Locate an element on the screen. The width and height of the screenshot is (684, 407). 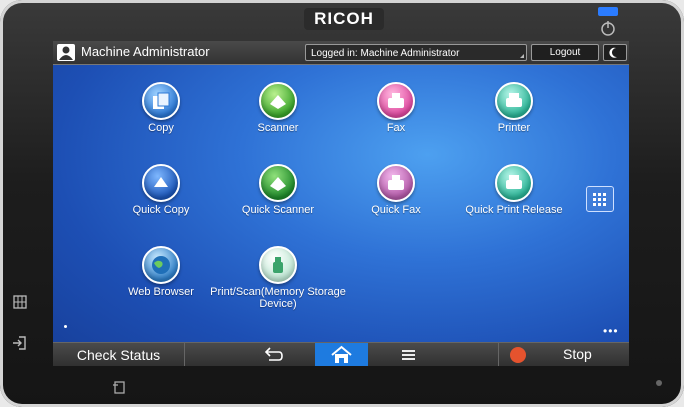
counter-icon is located at coordinates (20, 302).